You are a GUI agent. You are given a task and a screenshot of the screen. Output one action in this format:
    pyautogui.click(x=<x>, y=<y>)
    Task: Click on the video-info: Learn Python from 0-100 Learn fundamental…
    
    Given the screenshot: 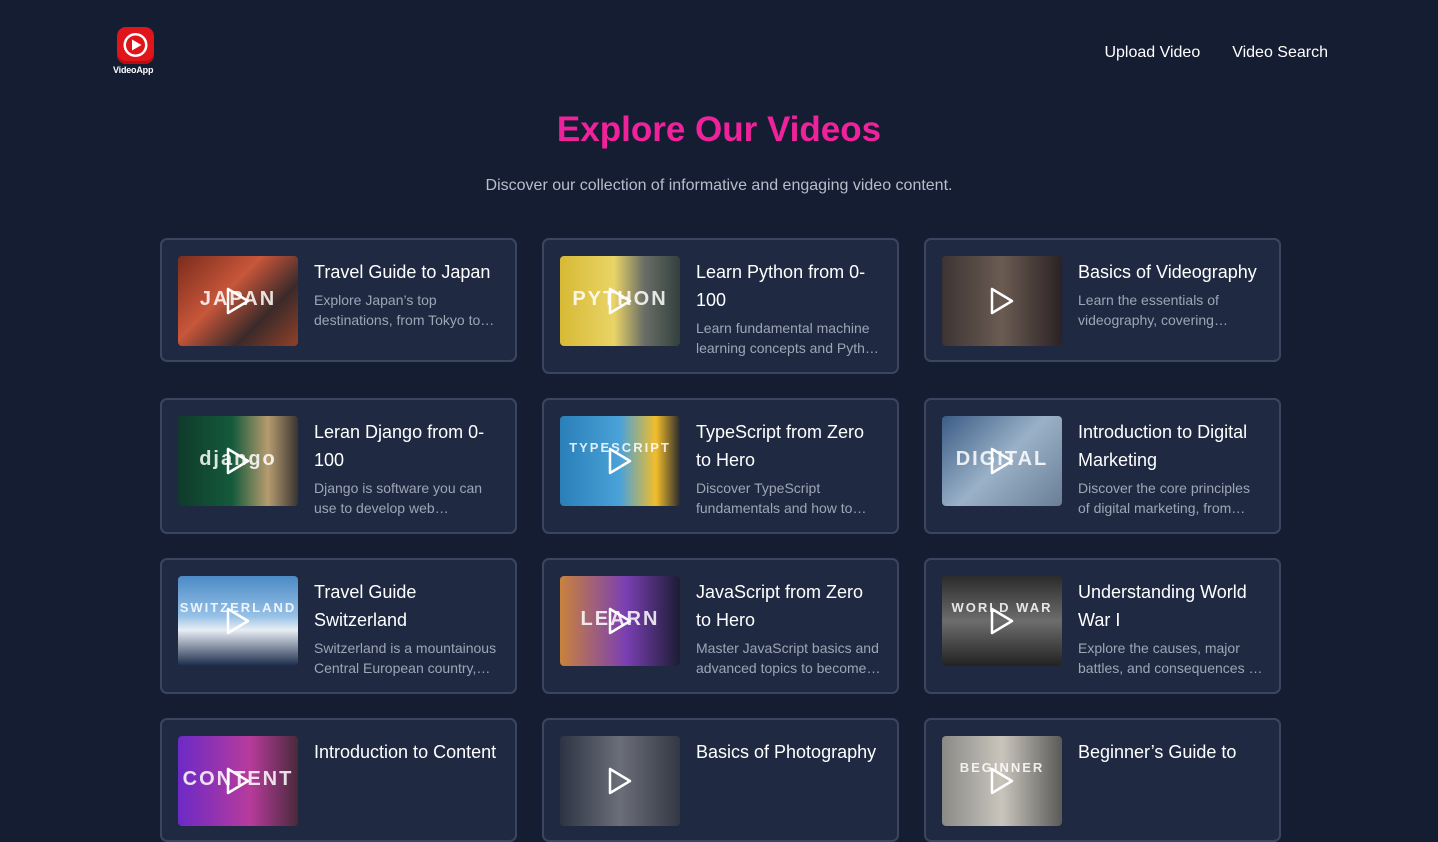 What is the action you would take?
    pyautogui.click(x=788, y=307)
    